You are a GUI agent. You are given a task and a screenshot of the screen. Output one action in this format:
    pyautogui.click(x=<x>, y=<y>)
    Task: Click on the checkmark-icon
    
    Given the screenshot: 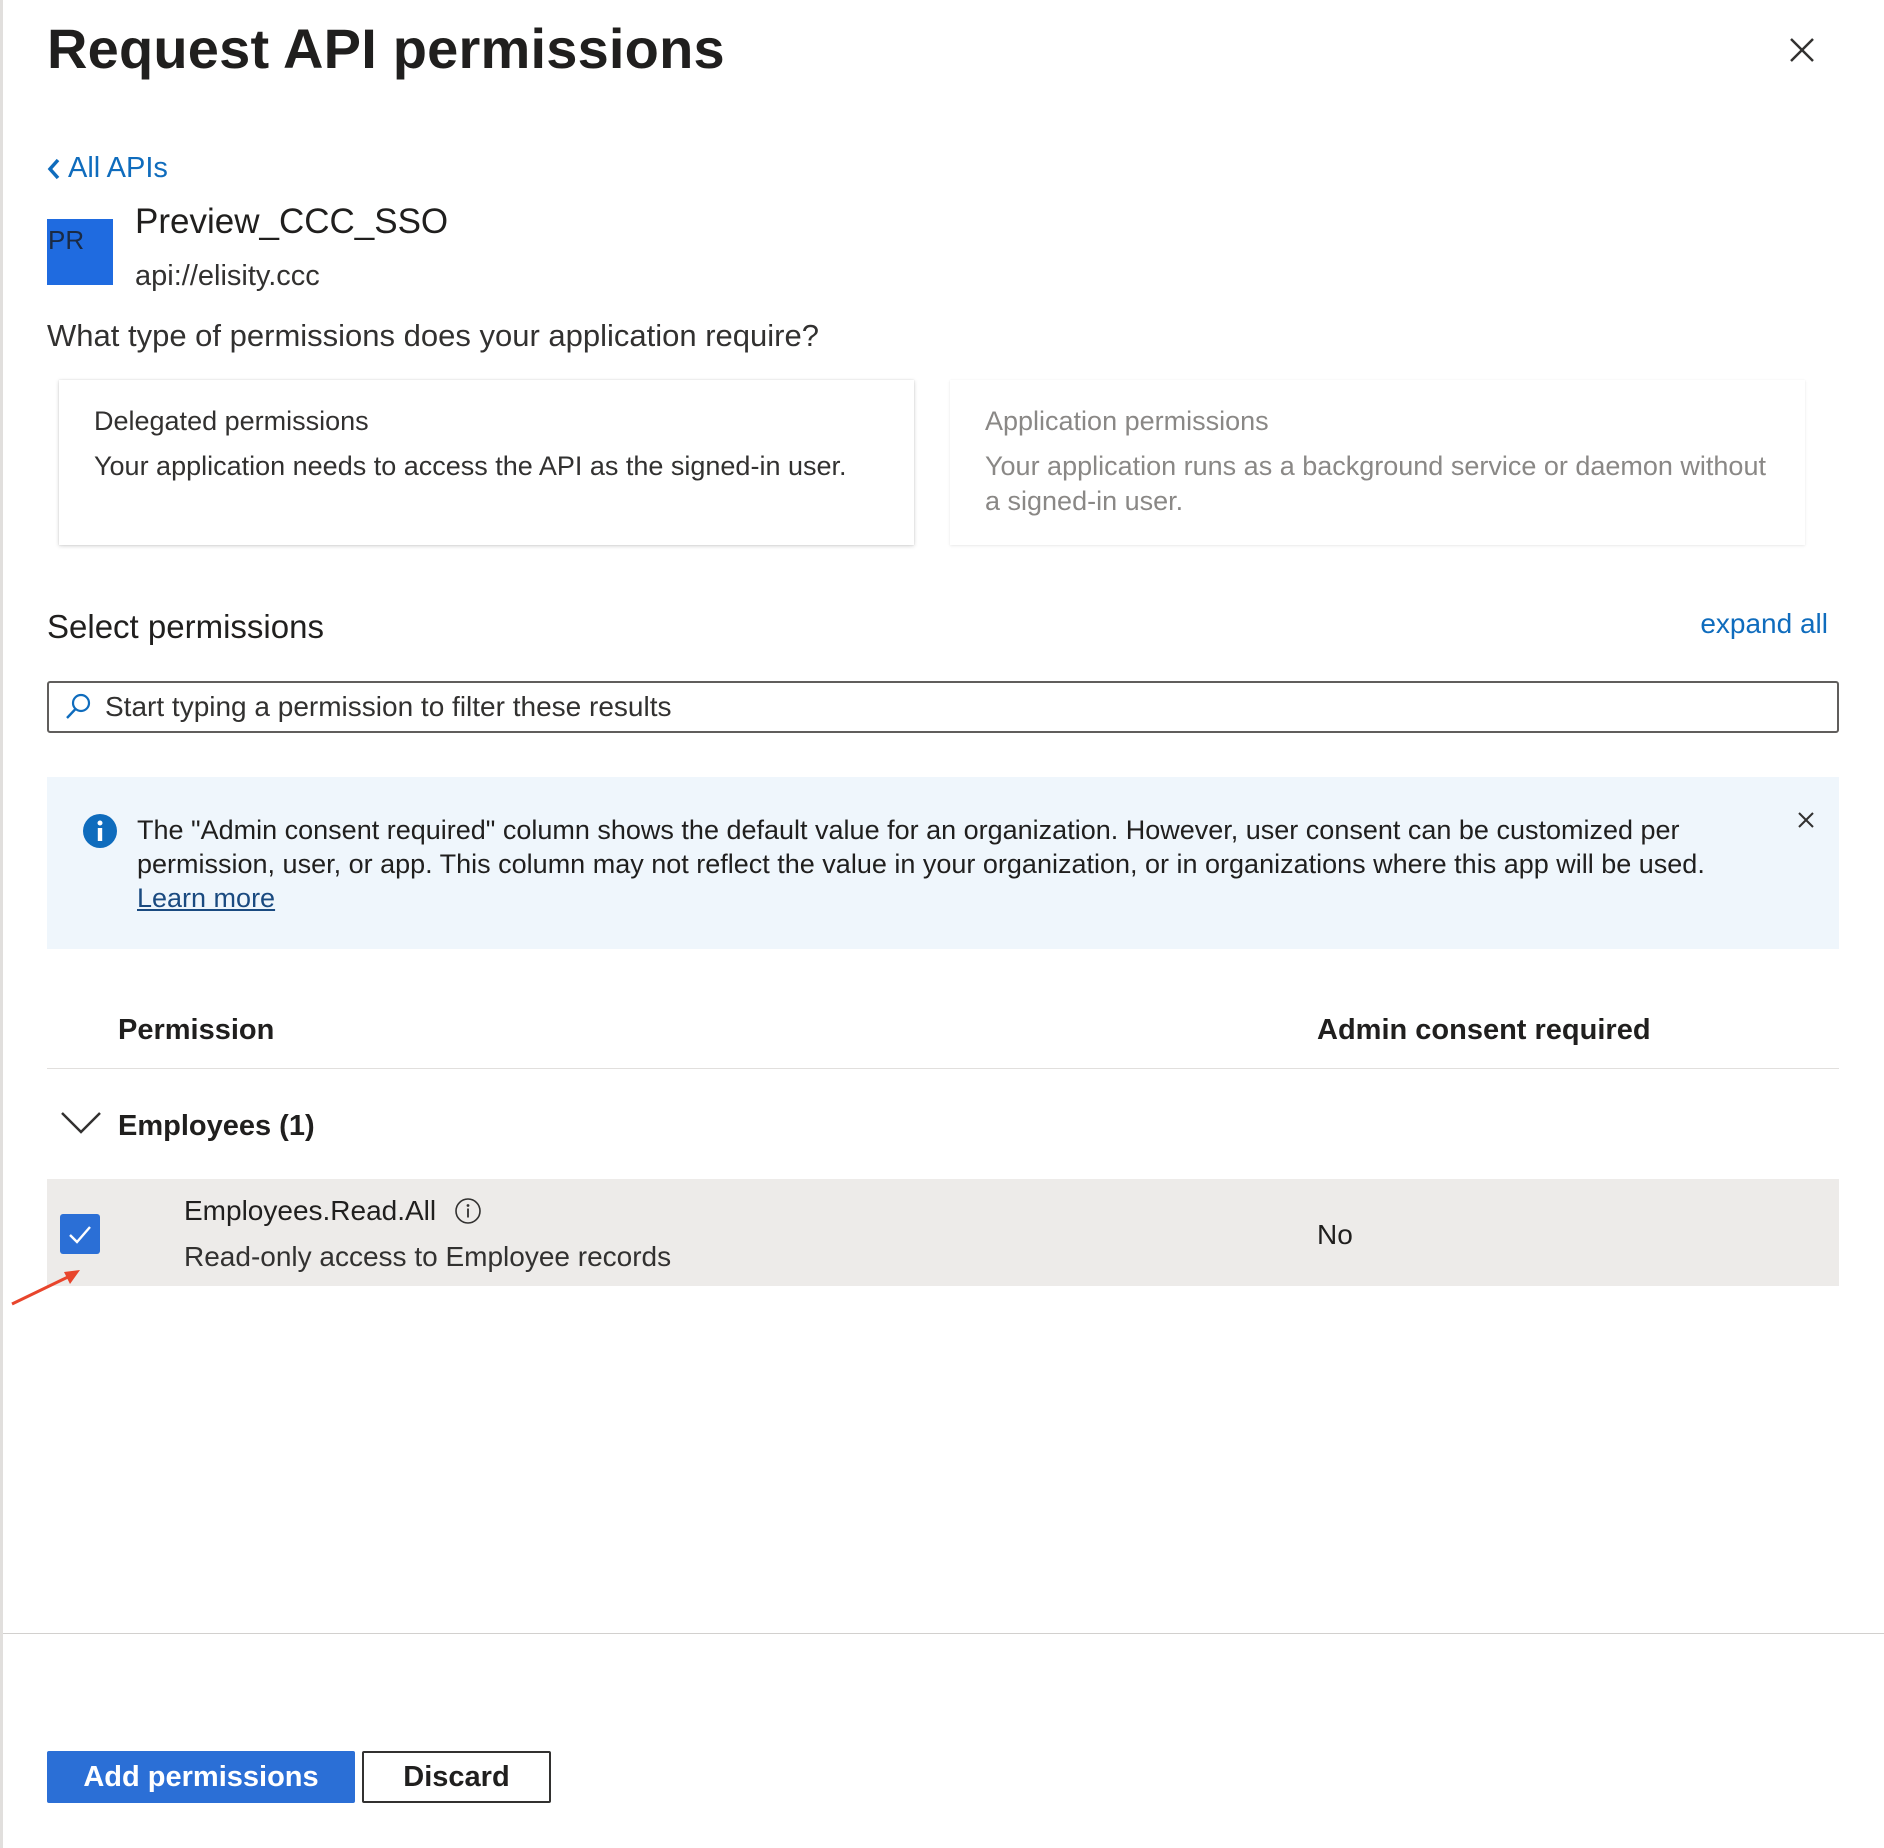 What is the action you would take?
    pyautogui.click(x=80, y=1235)
    